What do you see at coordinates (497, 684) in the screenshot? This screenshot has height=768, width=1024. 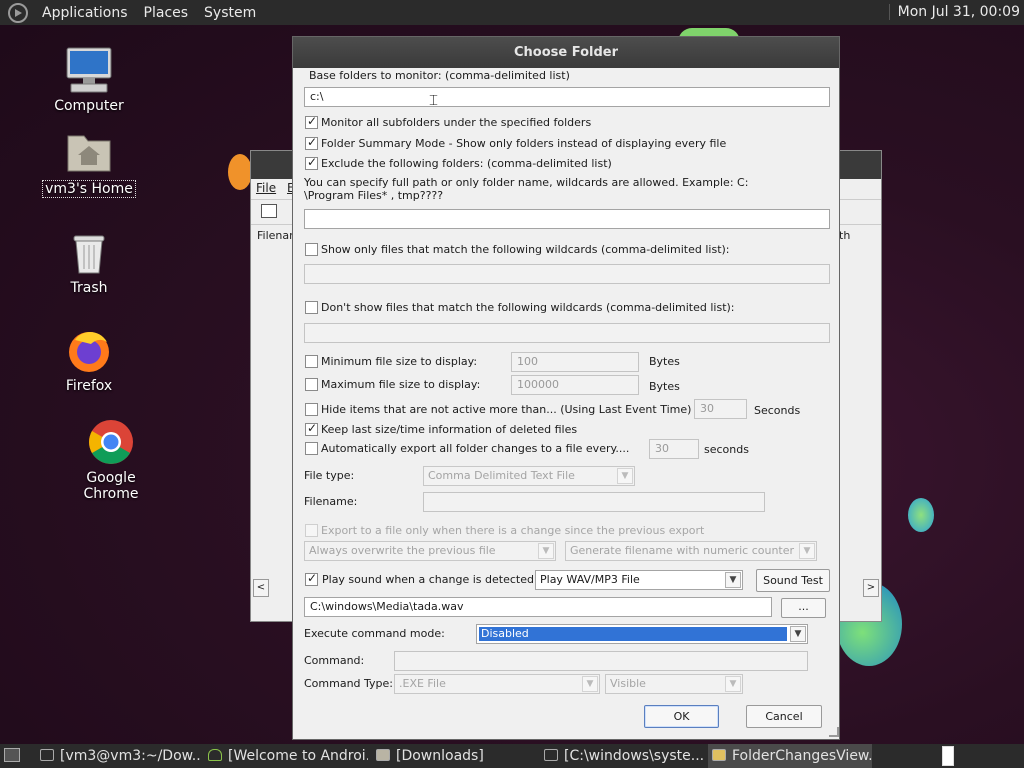 I see `command-type-dropdown: .EXE File ▼` at bounding box center [497, 684].